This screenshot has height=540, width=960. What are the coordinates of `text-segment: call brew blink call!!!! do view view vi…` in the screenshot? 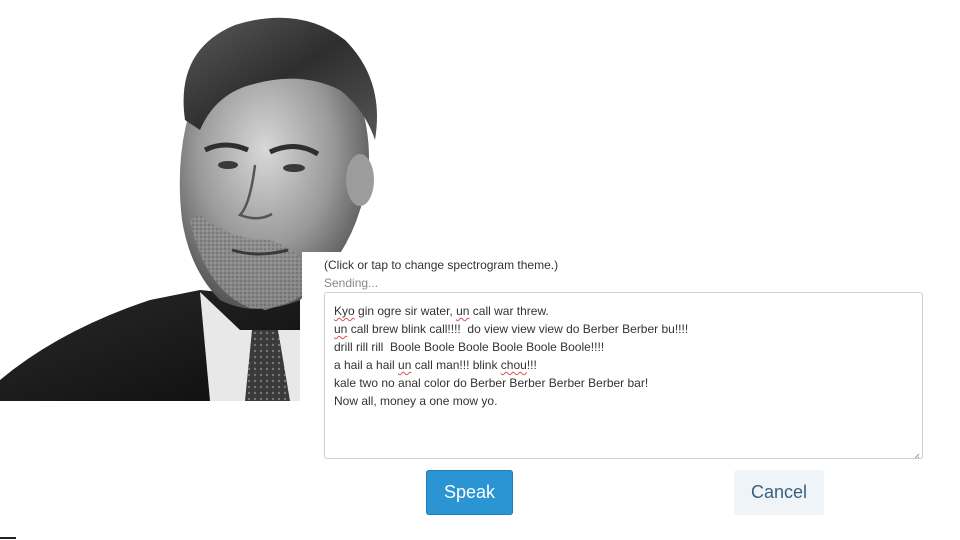 It's located at (518, 329).